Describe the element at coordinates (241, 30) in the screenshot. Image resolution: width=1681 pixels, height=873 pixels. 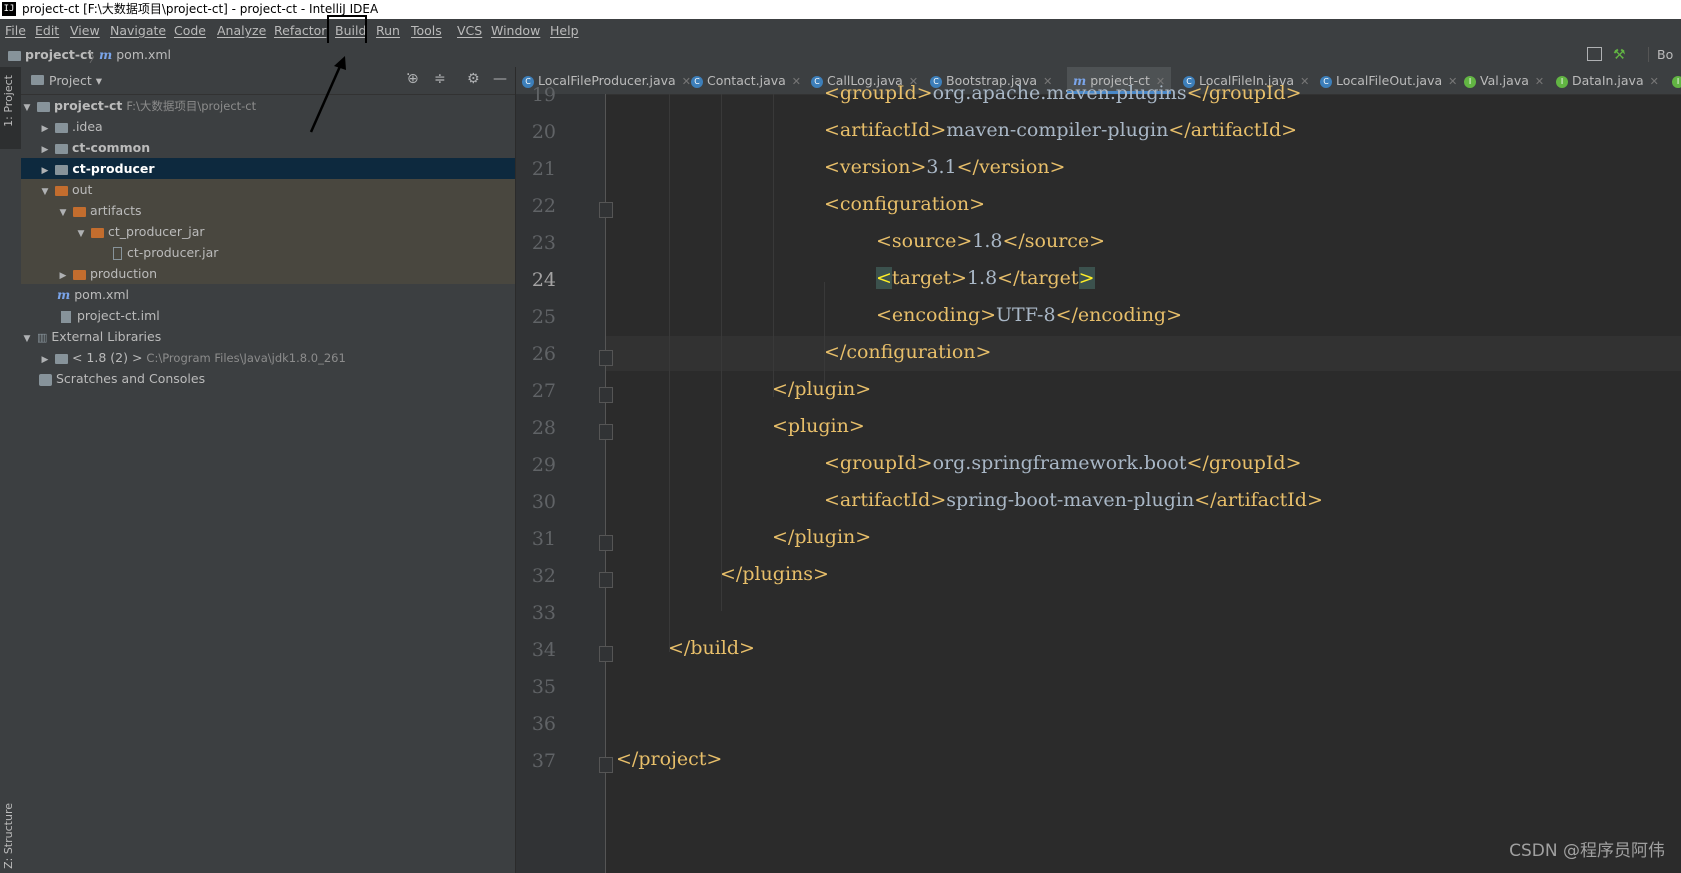
I see `menu-analyze: Analyze` at that location.